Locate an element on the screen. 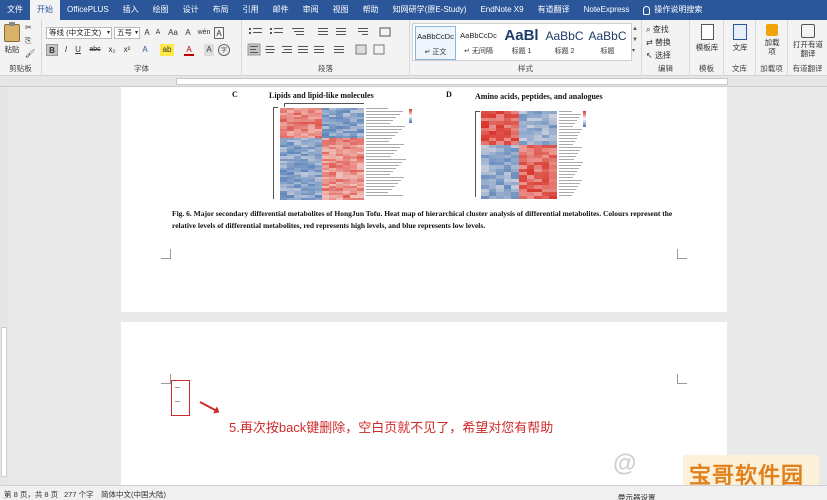  font-group-label: 字体 is located at coordinates (141, 68).